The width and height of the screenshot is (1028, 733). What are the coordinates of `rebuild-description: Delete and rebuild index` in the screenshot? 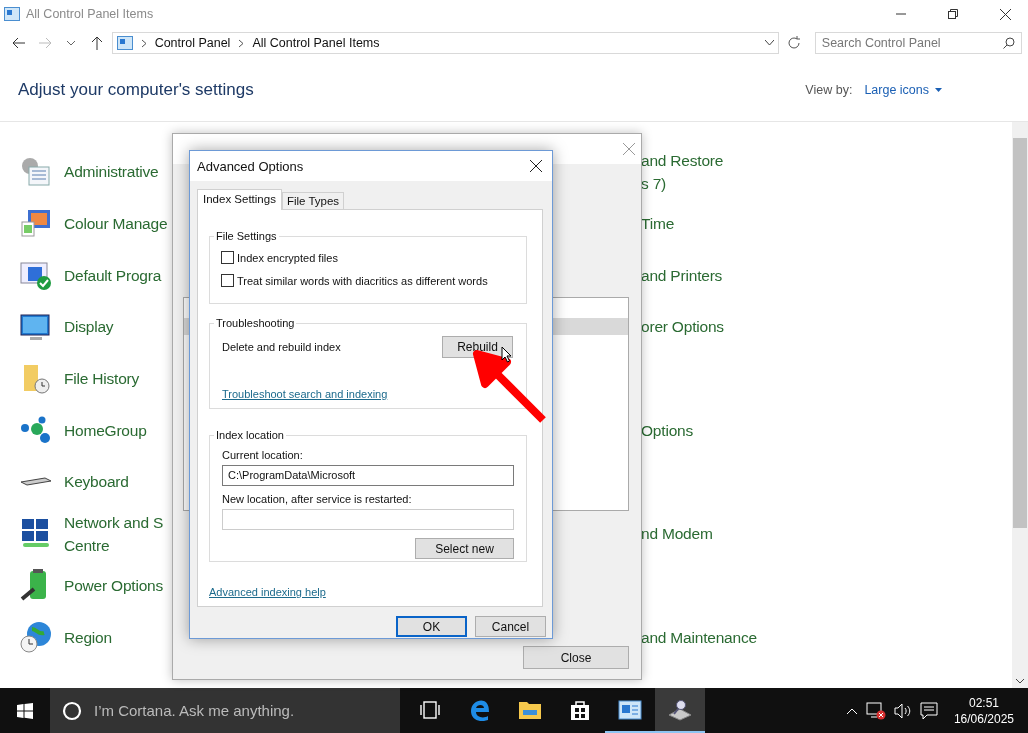 It's located at (281, 347).